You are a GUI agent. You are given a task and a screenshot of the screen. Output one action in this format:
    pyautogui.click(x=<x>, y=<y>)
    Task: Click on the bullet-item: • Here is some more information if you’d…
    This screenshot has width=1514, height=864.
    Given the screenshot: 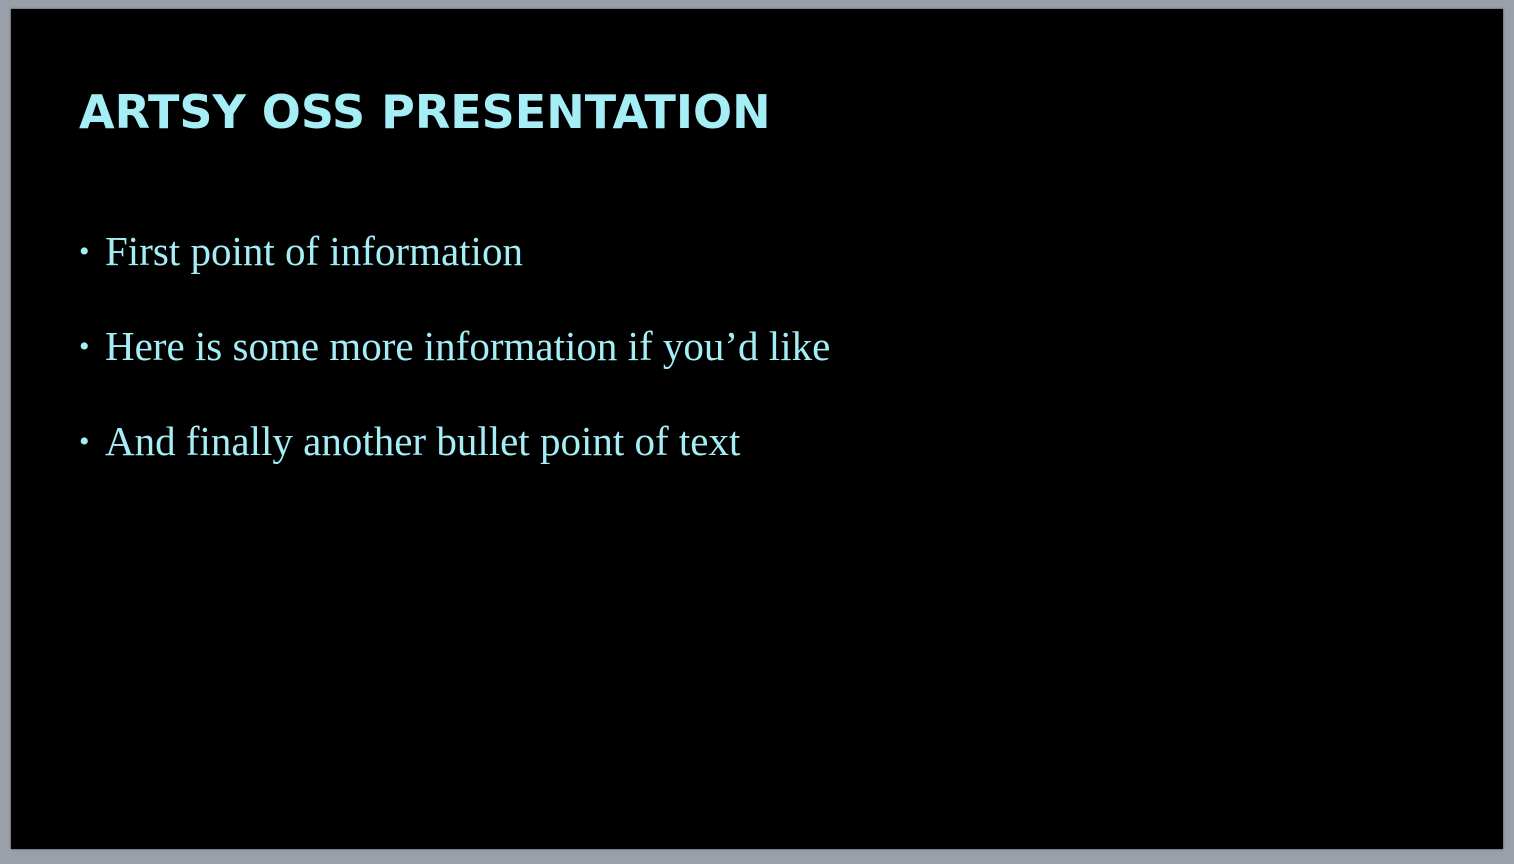 What is the action you would take?
    pyautogui.click(x=454, y=369)
    